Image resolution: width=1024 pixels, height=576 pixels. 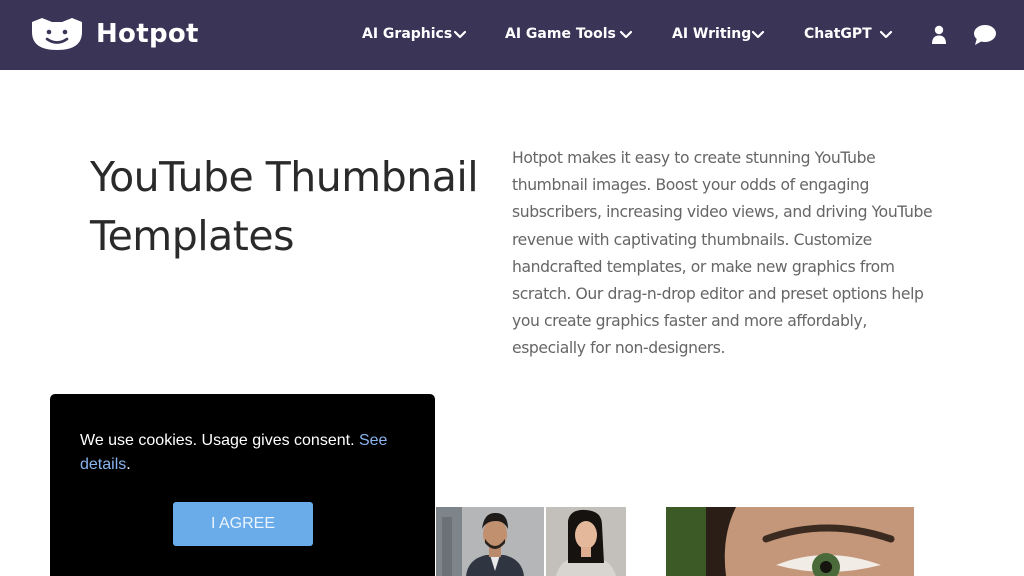 What do you see at coordinates (284, 177) in the screenshot?
I see `page-title-line-1: YouTube Thumbnail` at bounding box center [284, 177].